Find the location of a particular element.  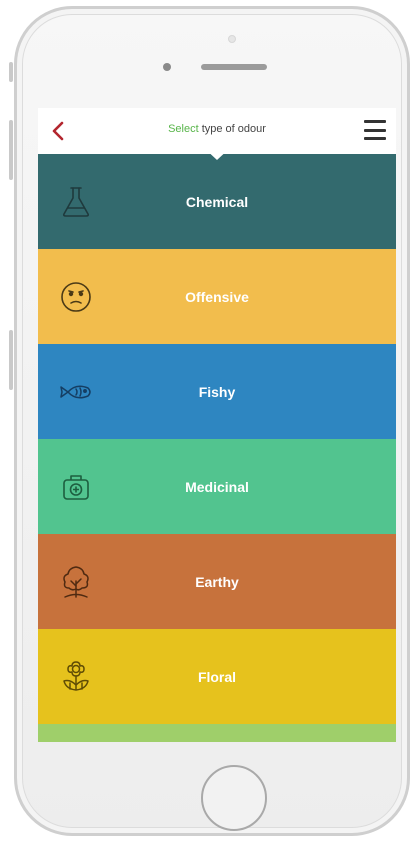

odour-row-offensive: Offensive is located at coordinates (217, 296).